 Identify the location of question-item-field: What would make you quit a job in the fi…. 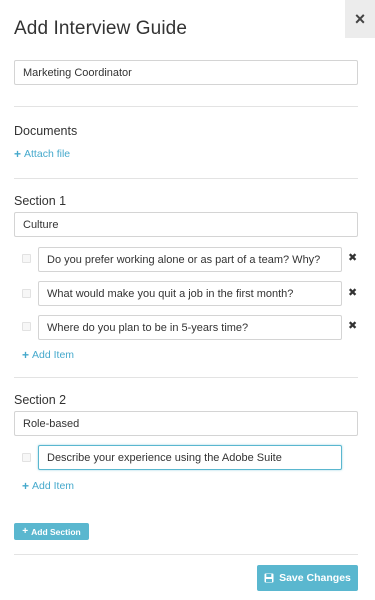
(190, 293).